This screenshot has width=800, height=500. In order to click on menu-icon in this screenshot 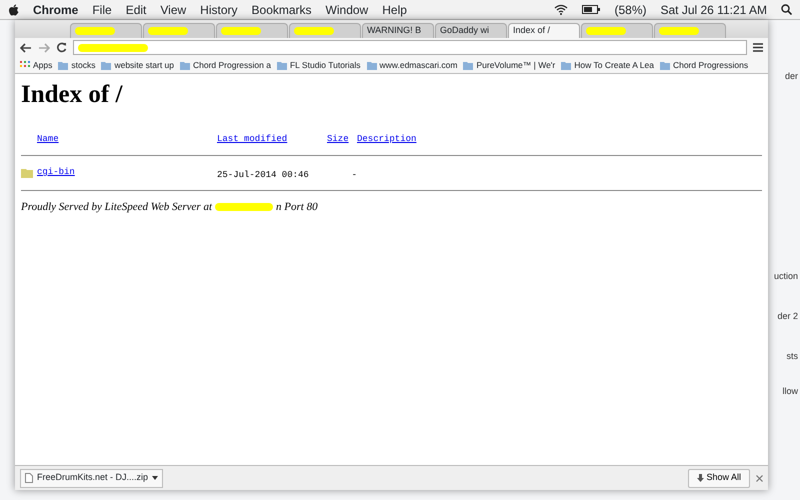, I will do `click(758, 47)`.